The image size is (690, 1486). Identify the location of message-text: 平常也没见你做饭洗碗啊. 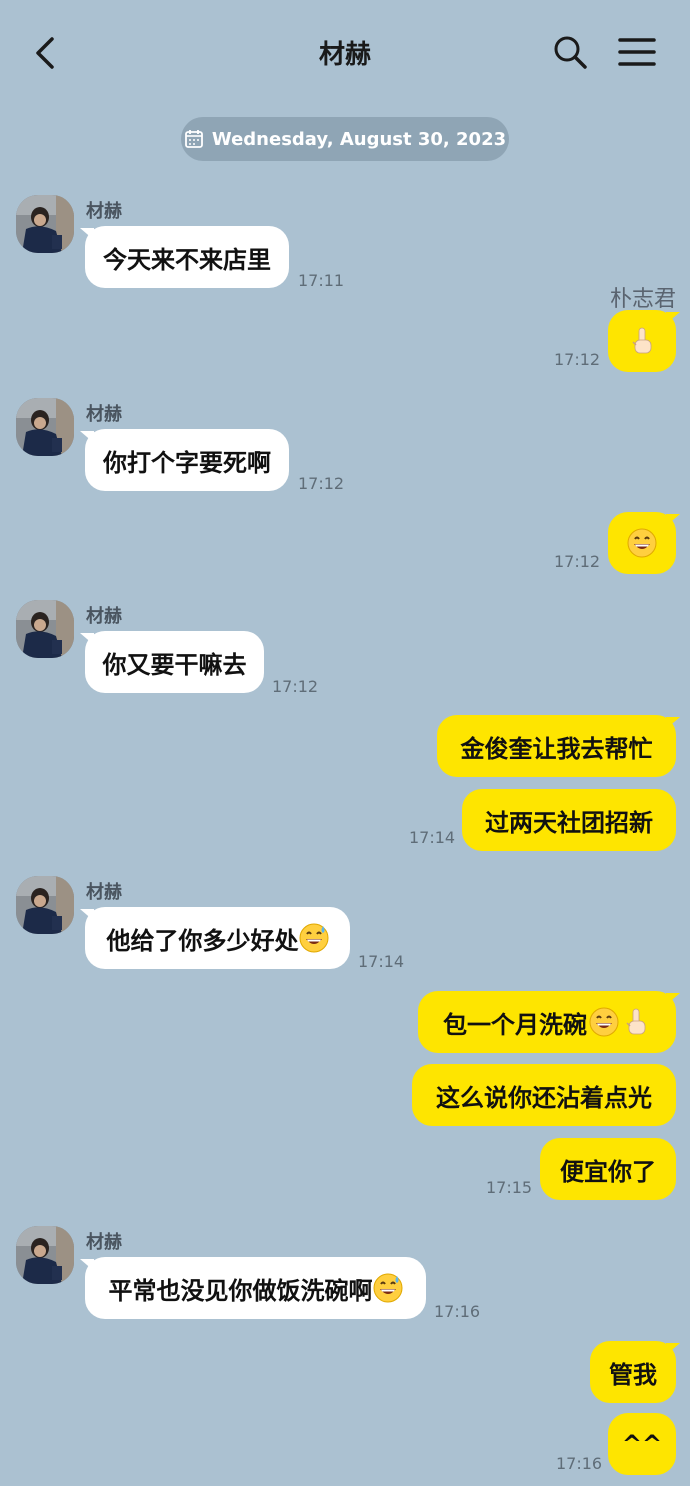
(240, 1290).